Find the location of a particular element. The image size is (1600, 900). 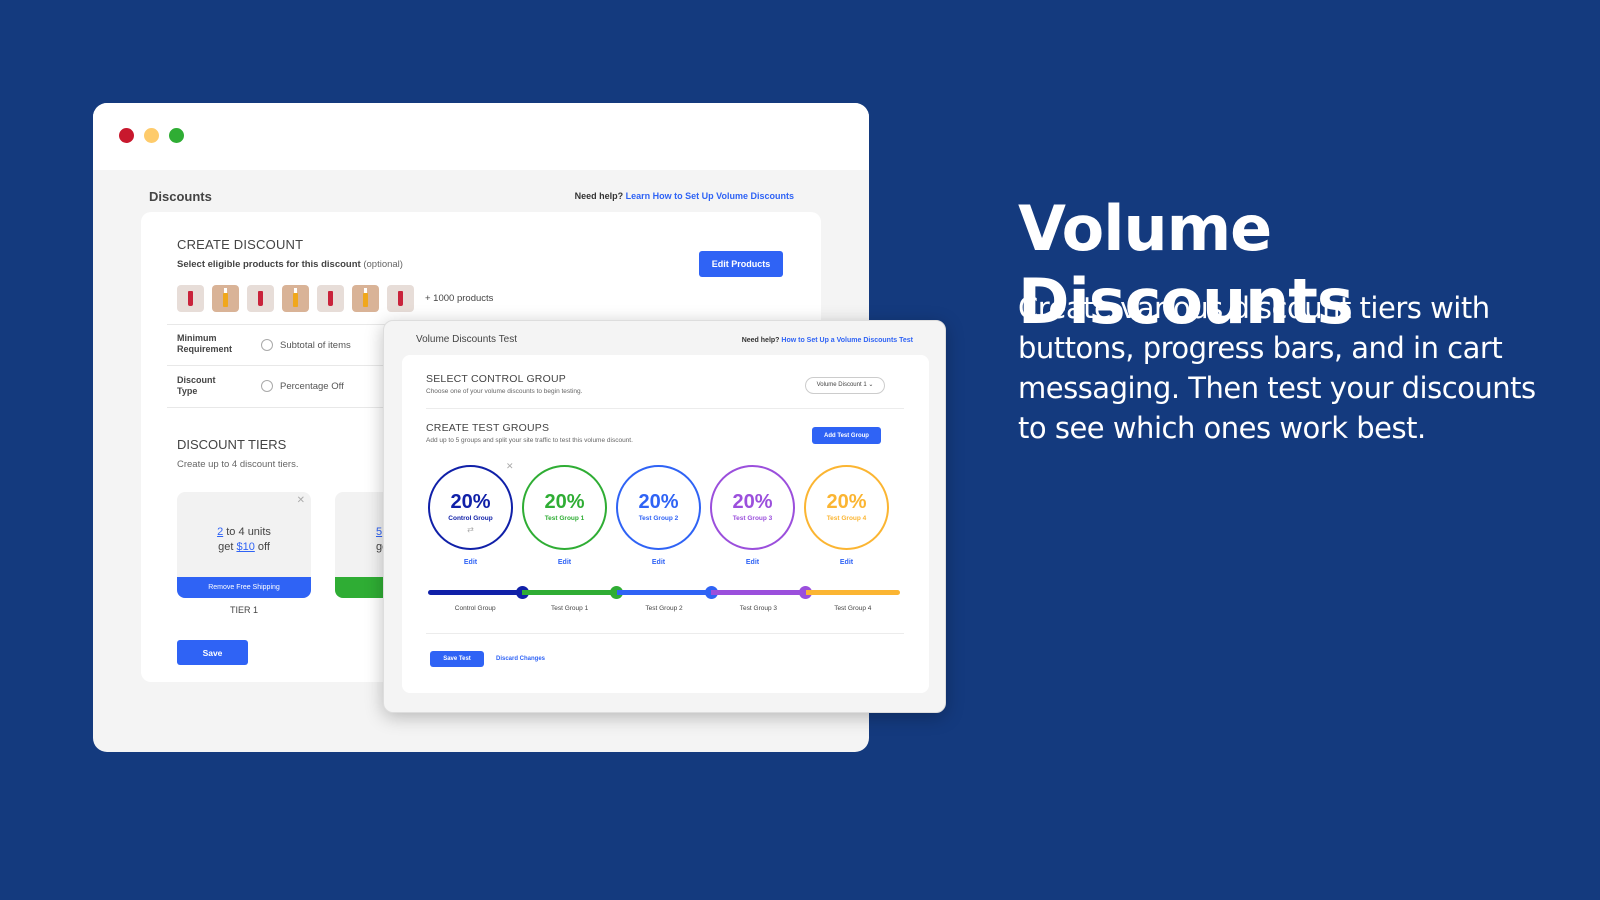

split-bar-label: Control Group is located at coordinates (475, 608).